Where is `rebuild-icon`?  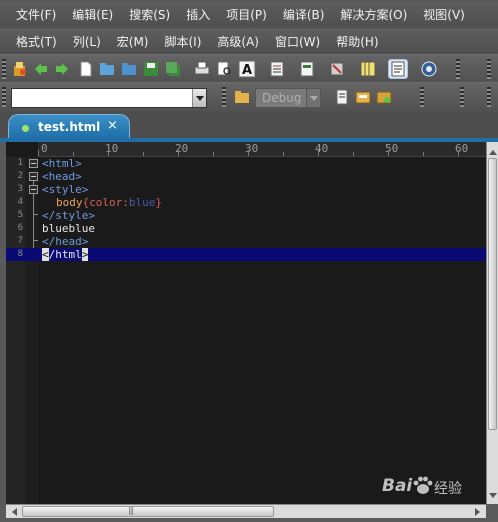 rebuild-icon is located at coordinates (384, 97).